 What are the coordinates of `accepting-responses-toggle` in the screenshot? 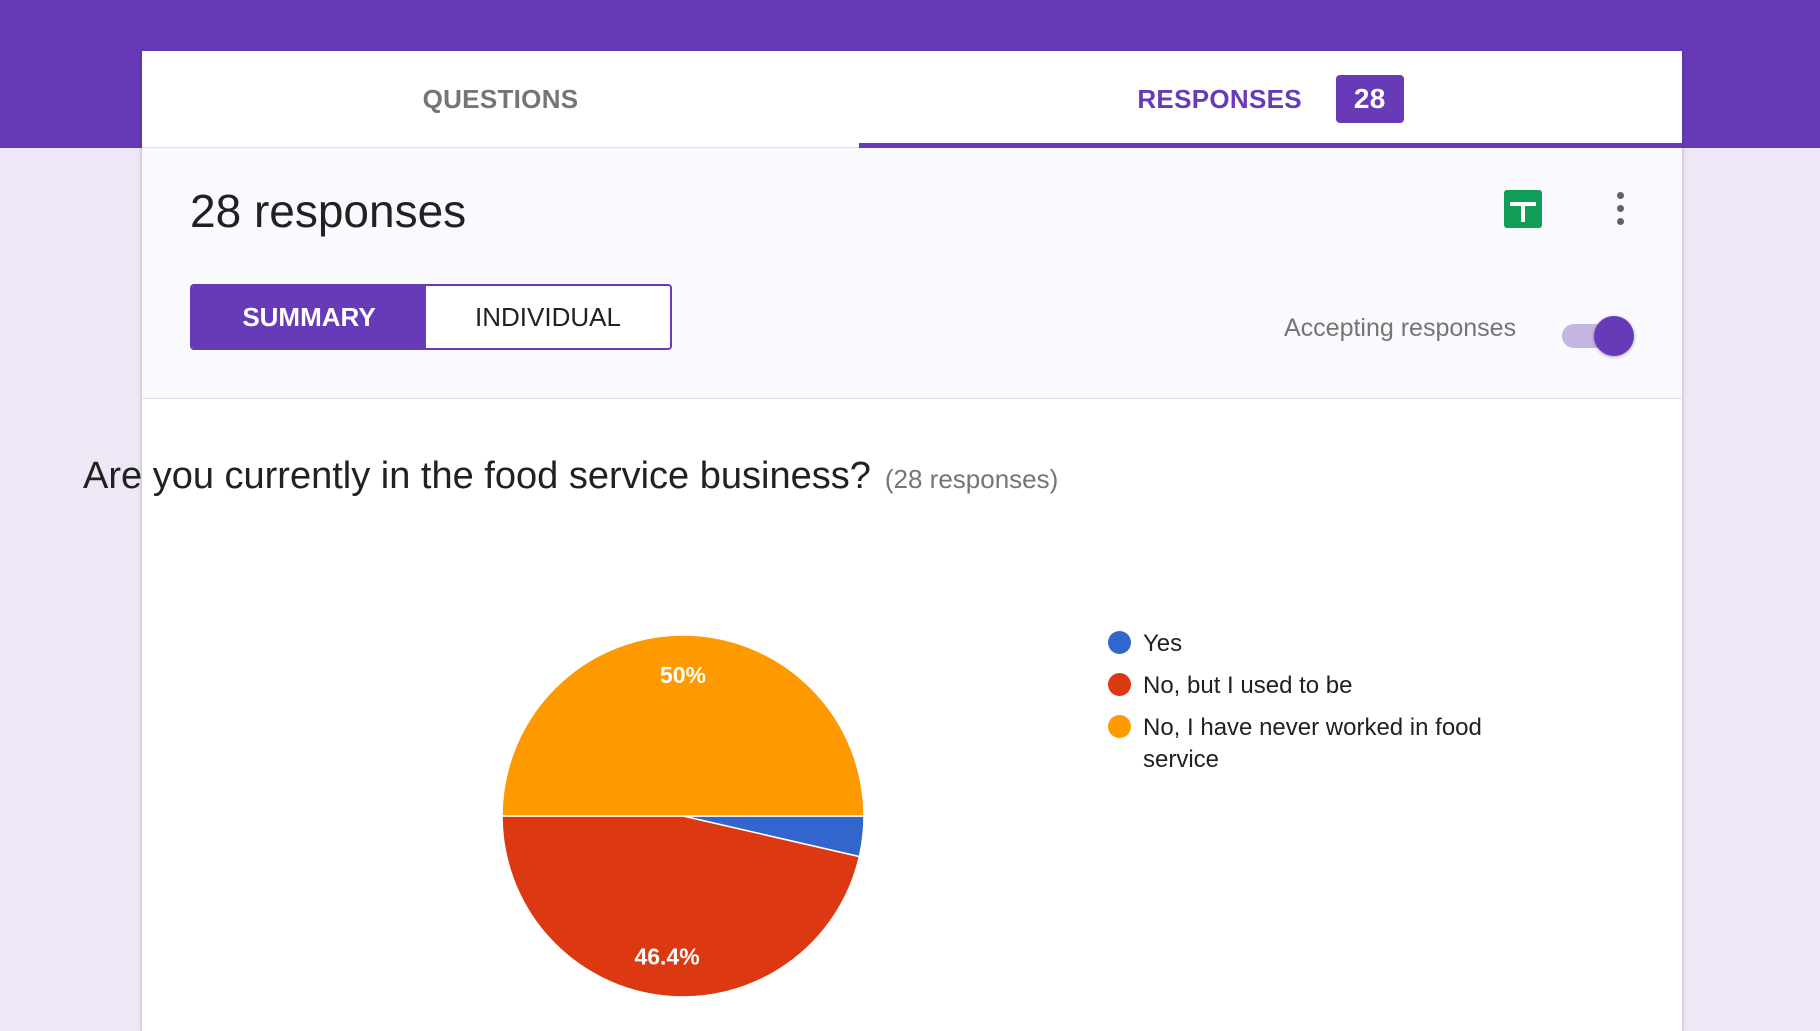 It's located at (1598, 336).